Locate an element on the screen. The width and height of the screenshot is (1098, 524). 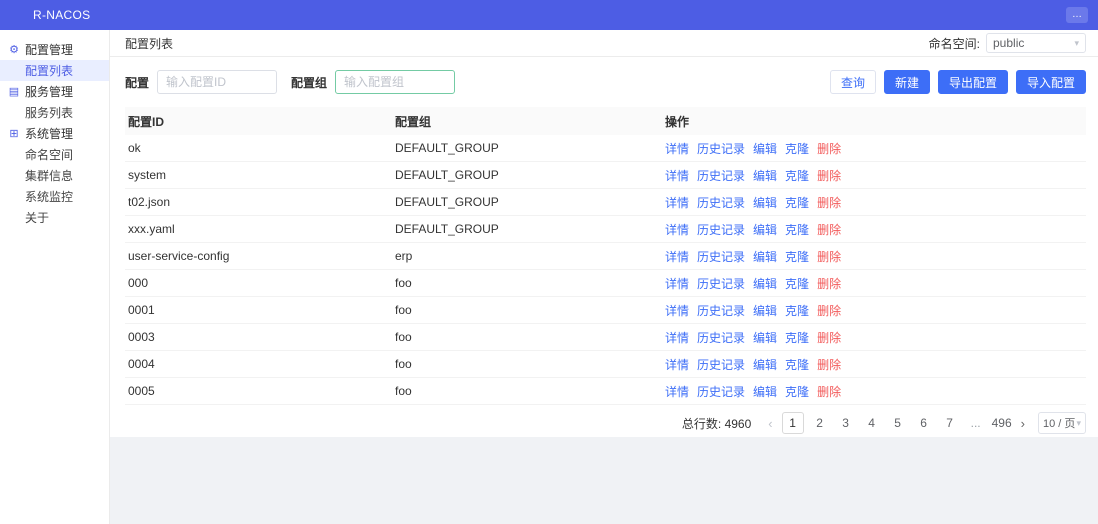
config-id-cell: ok is located at coordinates (134, 148).